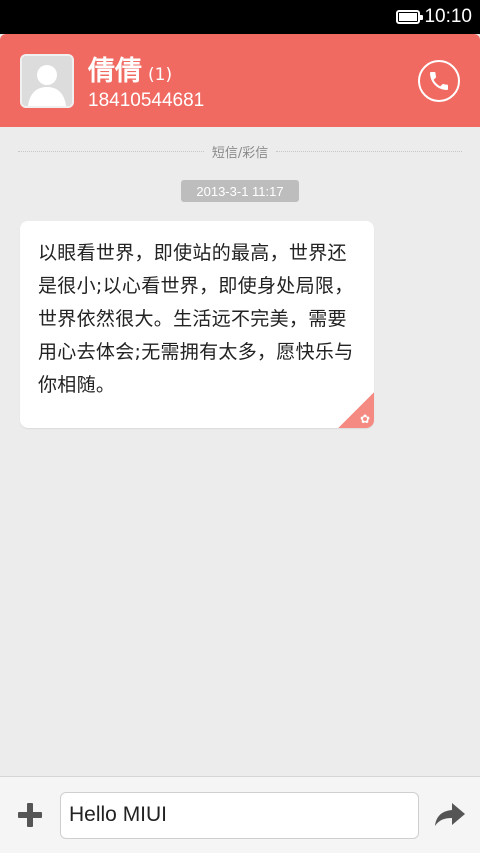  Describe the element at coordinates (369, 151) in the screenshot. I see `divider-line-right` at that location.